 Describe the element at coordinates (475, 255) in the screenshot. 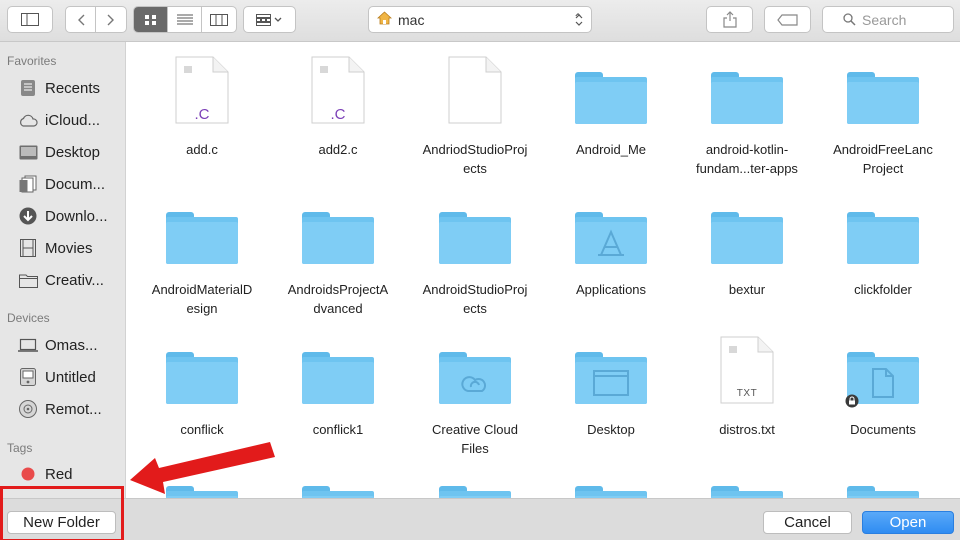

I see `file-item: AndroidStudioProj ects` at that location.